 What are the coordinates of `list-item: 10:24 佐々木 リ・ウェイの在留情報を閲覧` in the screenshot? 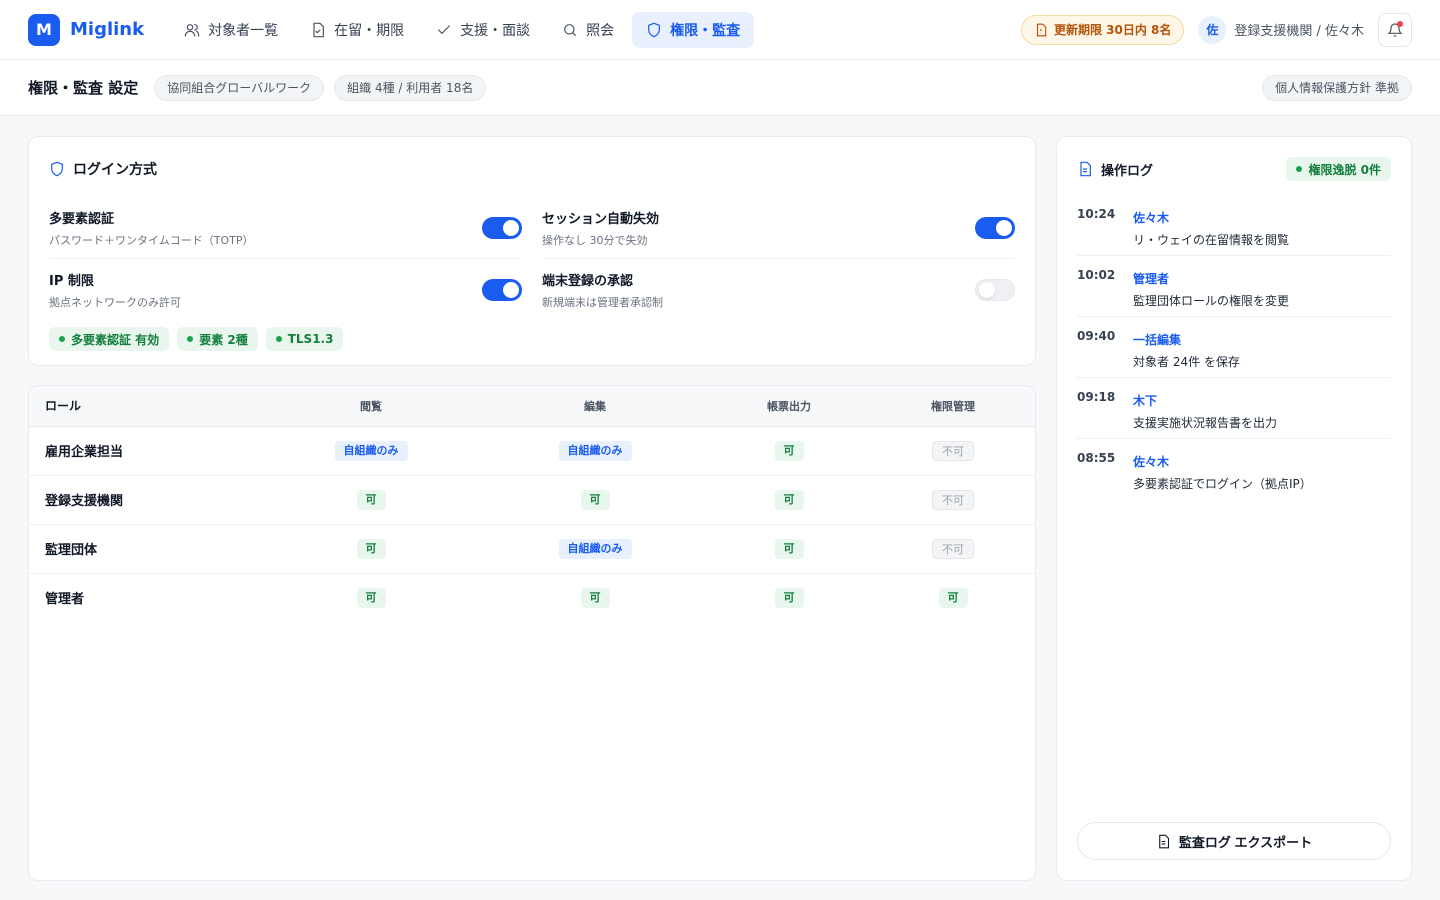 It's located at (1234, 225).